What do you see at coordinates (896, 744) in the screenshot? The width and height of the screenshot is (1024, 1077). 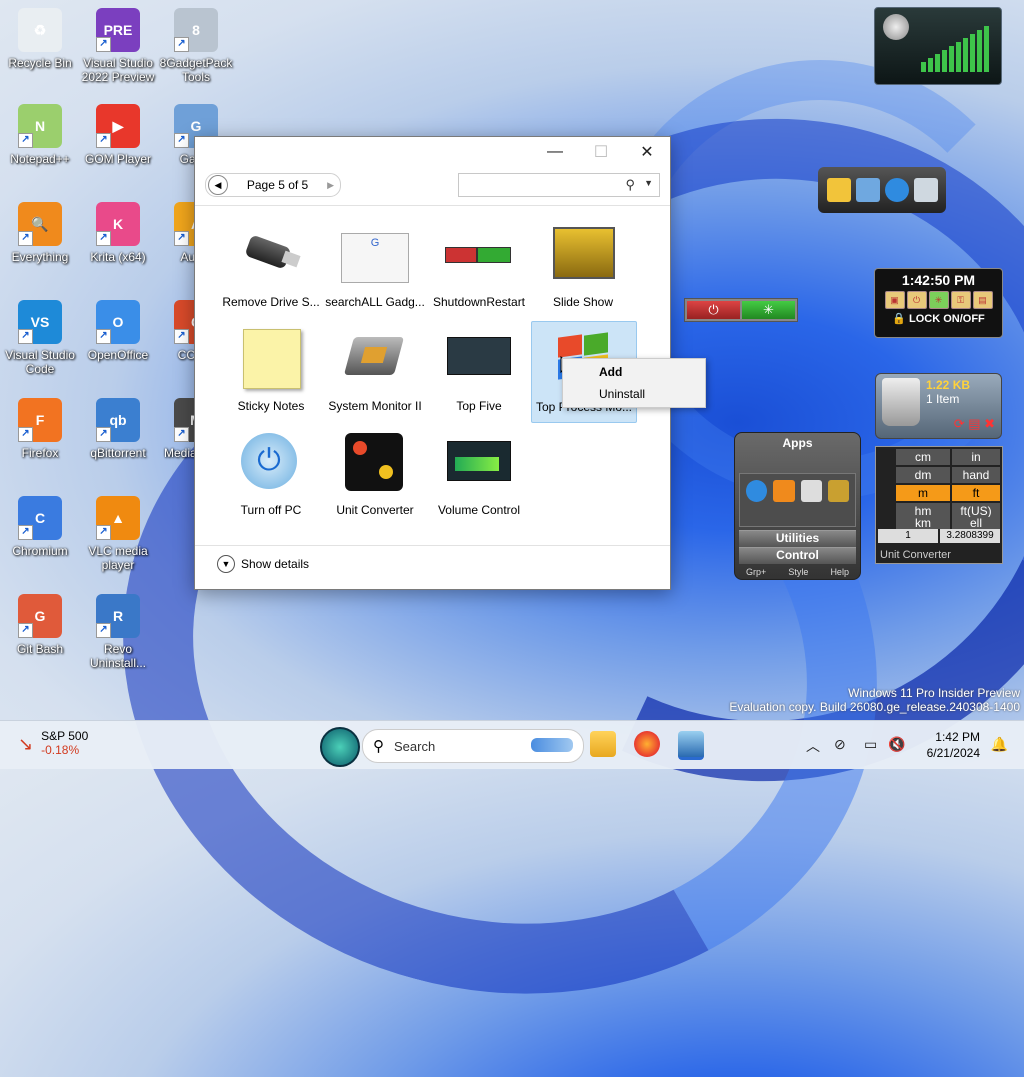 I see `volume-muted-icon: 🔇` at bounding box center [896, 744].